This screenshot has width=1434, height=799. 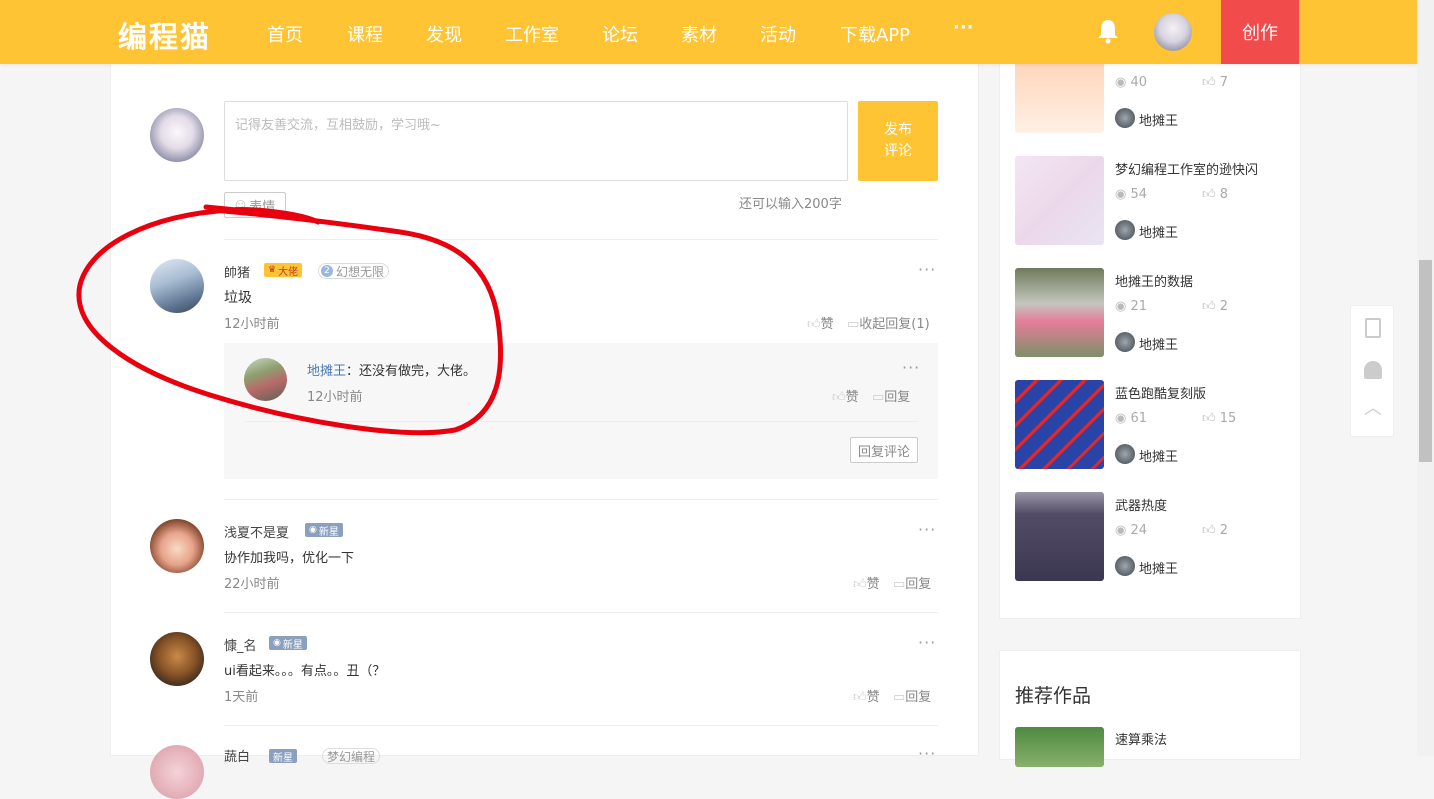 What do you see at coordinates (1373, 409) in the screenshot?
I see `back-to-top-icon: ︿` at bounding box center [1373, 409].